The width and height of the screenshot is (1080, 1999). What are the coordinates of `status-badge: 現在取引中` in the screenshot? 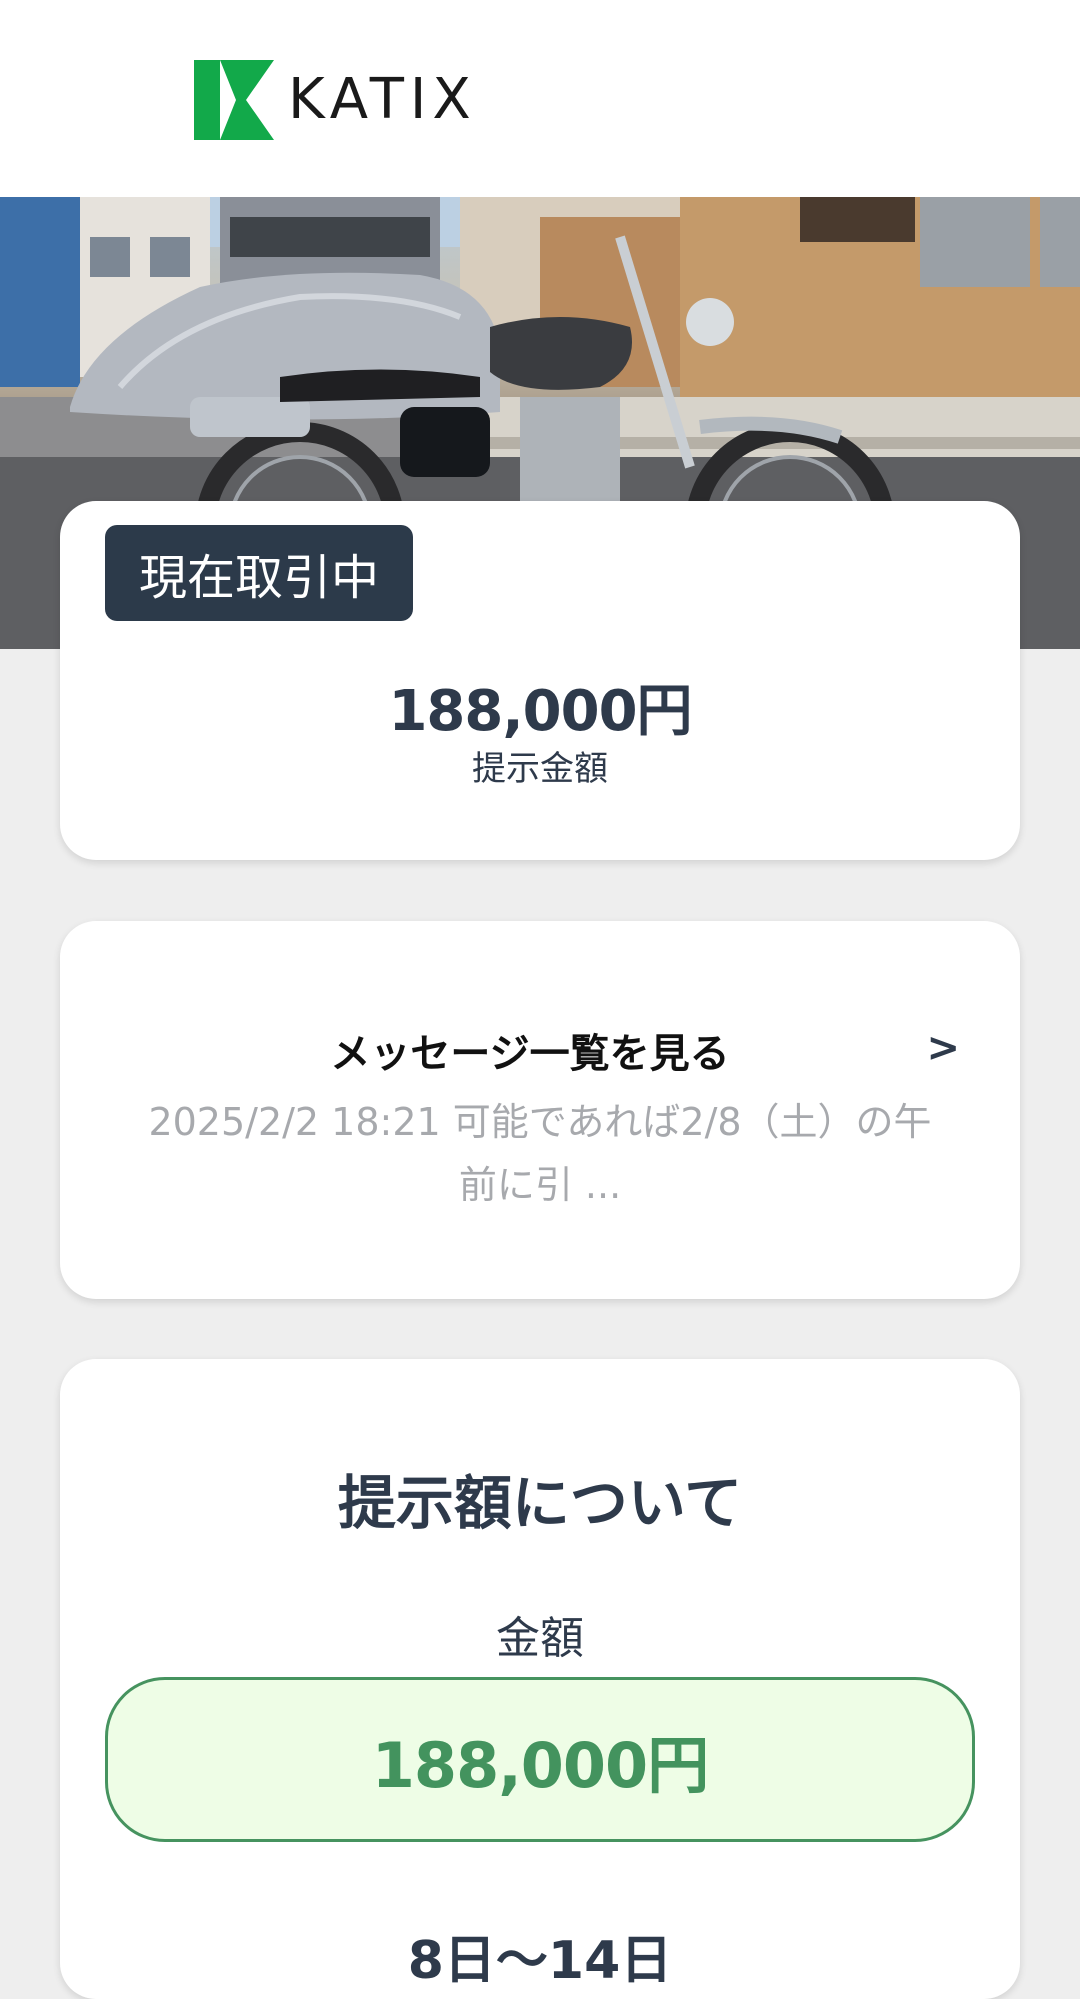 It's located at (259, 573).